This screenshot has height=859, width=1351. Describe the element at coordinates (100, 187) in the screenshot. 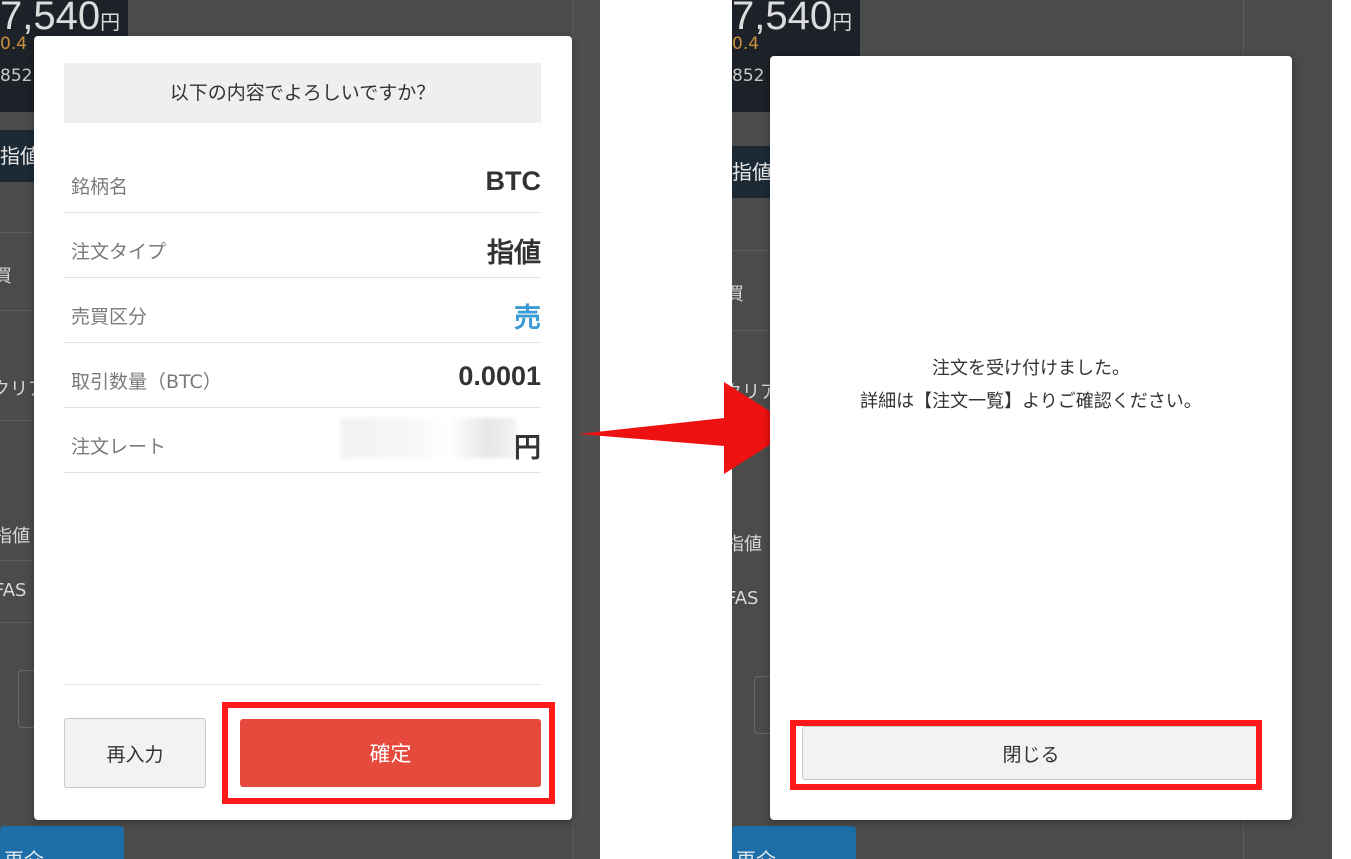

I see `symbol-label: 銘柄名` at that location.